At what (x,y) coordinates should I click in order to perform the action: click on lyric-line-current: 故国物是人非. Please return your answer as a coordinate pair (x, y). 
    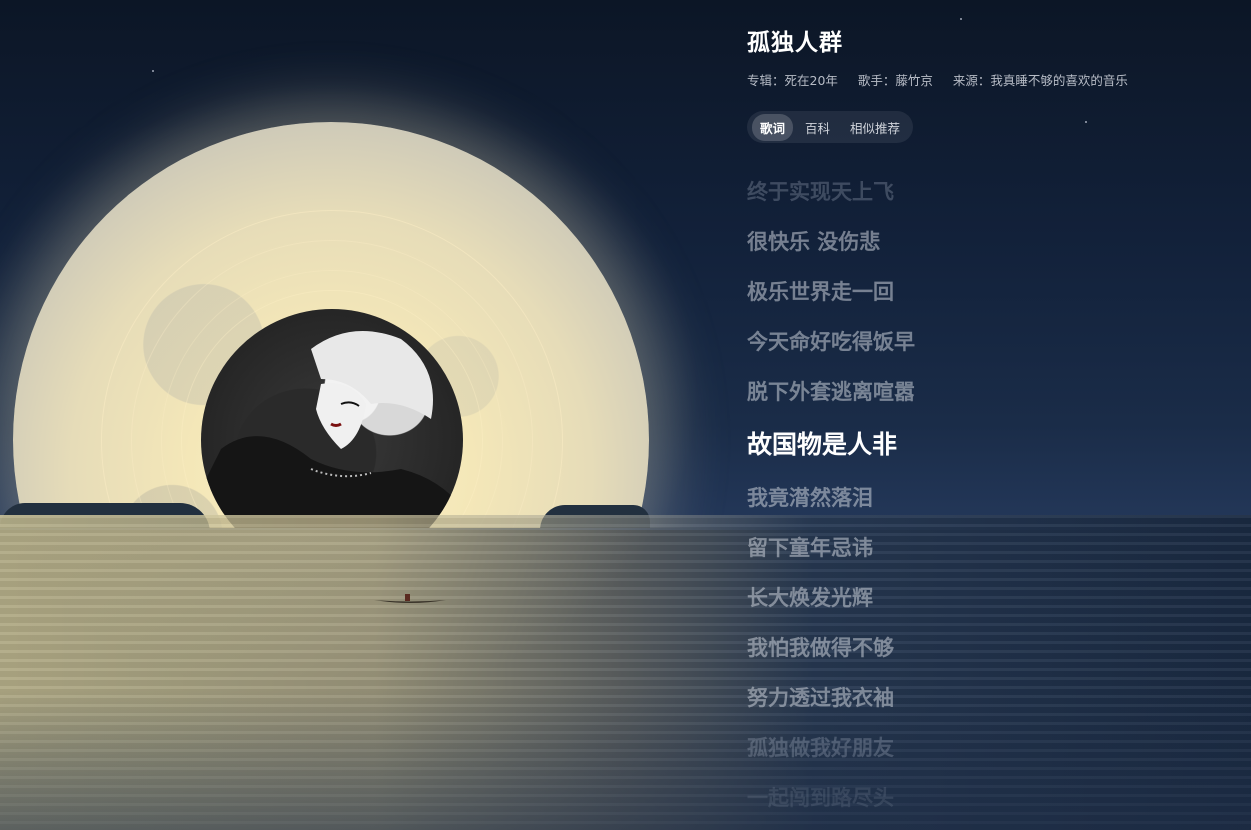
    Looking at the image, I should click on (987, 448).